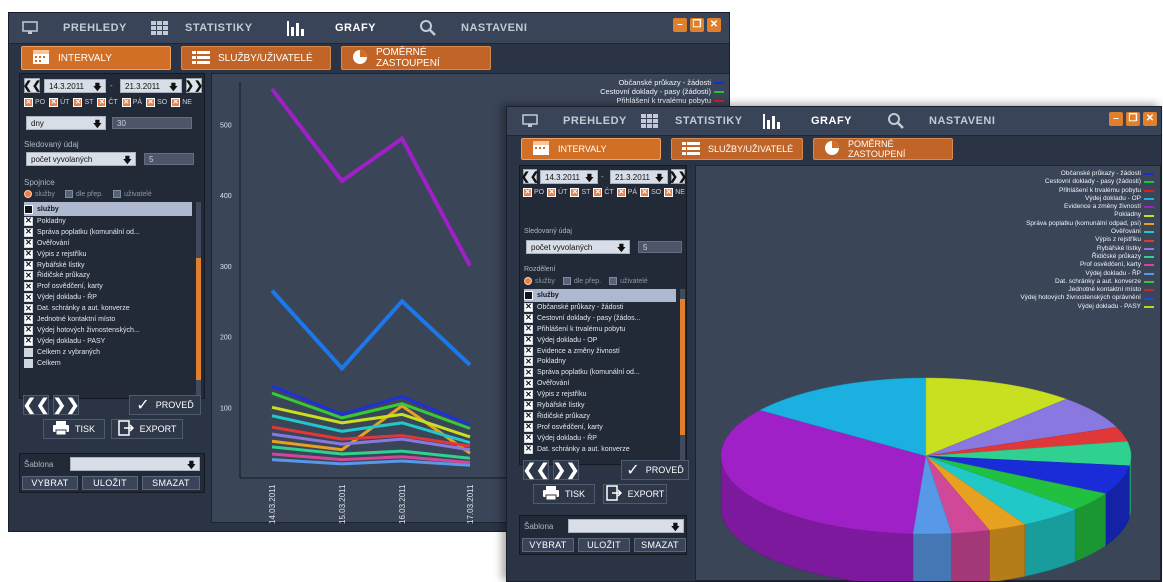 This screenshot has height=582, width=1163. Describe the element at coordinates (539, 281) in the screenshot. I see `radio-services-2: služby` at that location.